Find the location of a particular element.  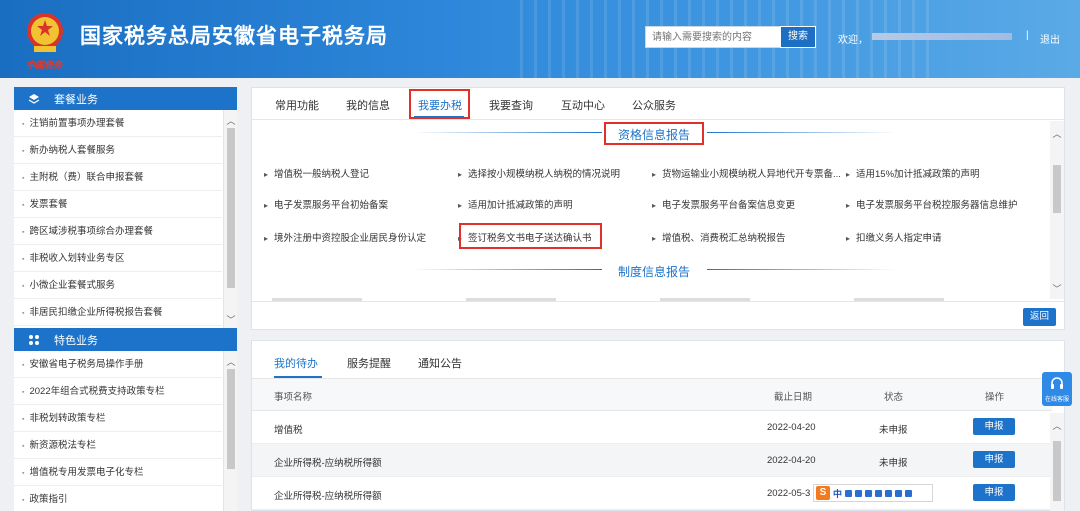

headset-icon is located at coordinates (1057, 383).